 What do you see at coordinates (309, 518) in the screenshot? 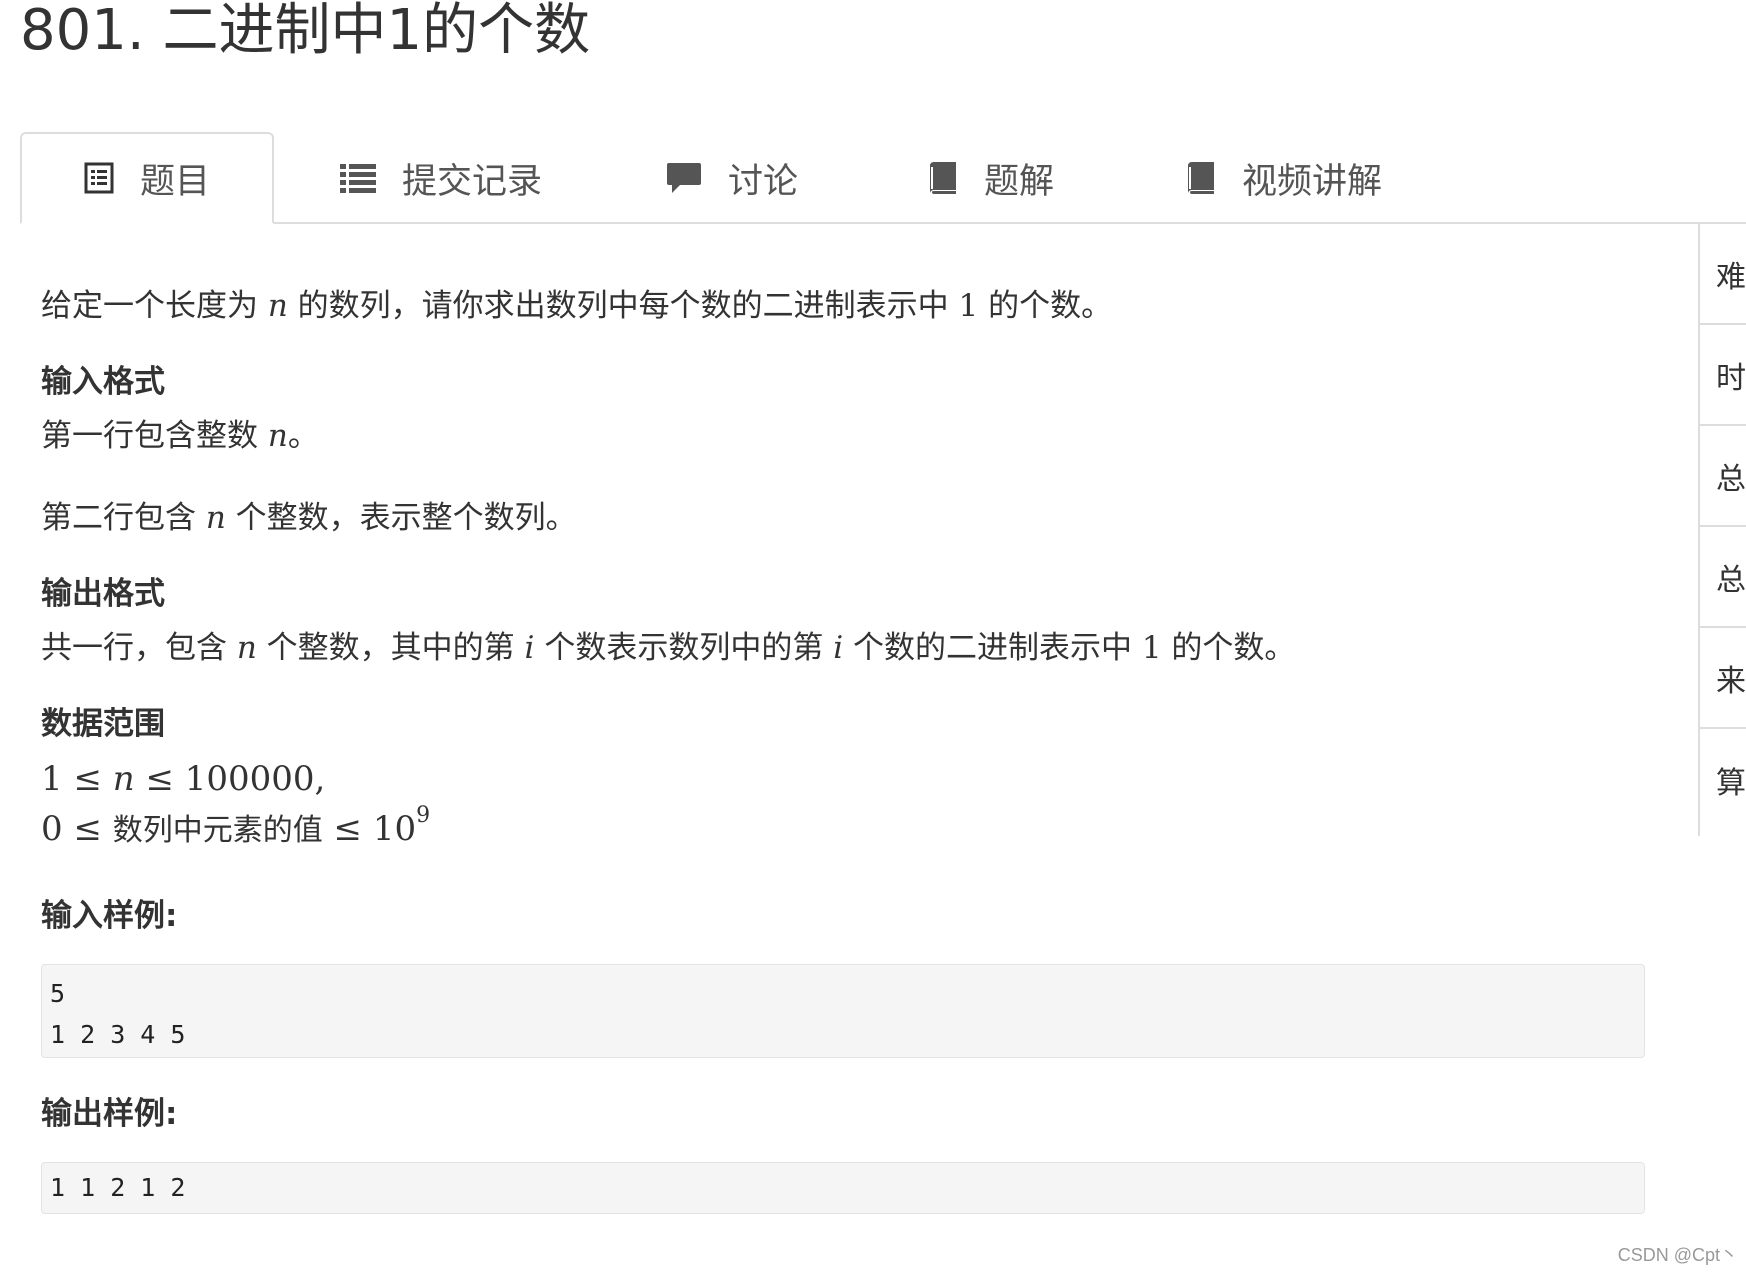
I see `input-line-2: 第二行包含 n 个整数，表示整个数列。` at bounding box center [309, 518].